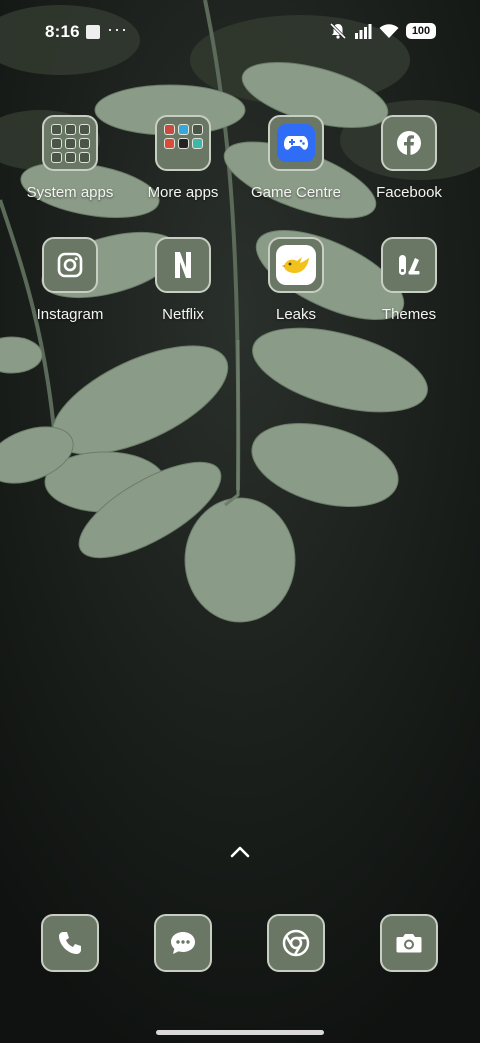 The image size is (480, 1043). What do you see at coordinates (421, 31) in the screenshot?
I see `battery-icon: 100` at bounding box center [421, 31].